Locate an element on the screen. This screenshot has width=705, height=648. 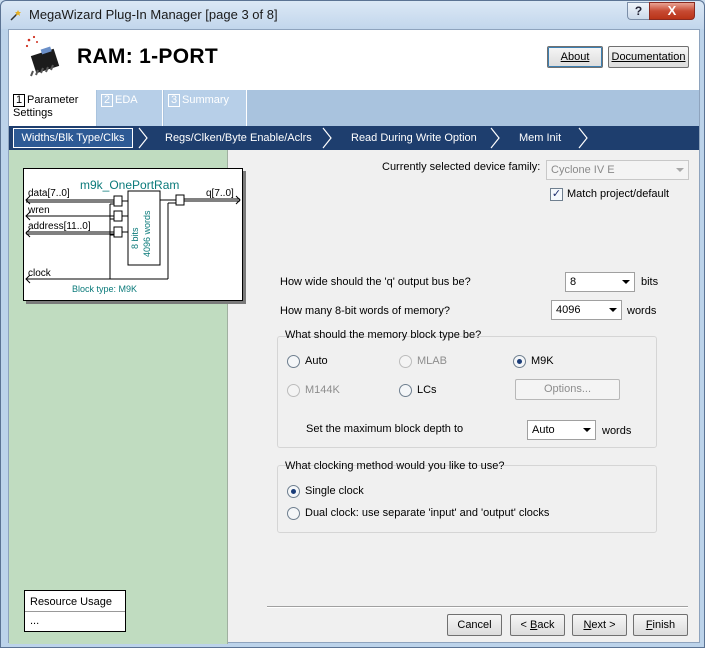
radio-lcs is located at coordinates (405, 390).